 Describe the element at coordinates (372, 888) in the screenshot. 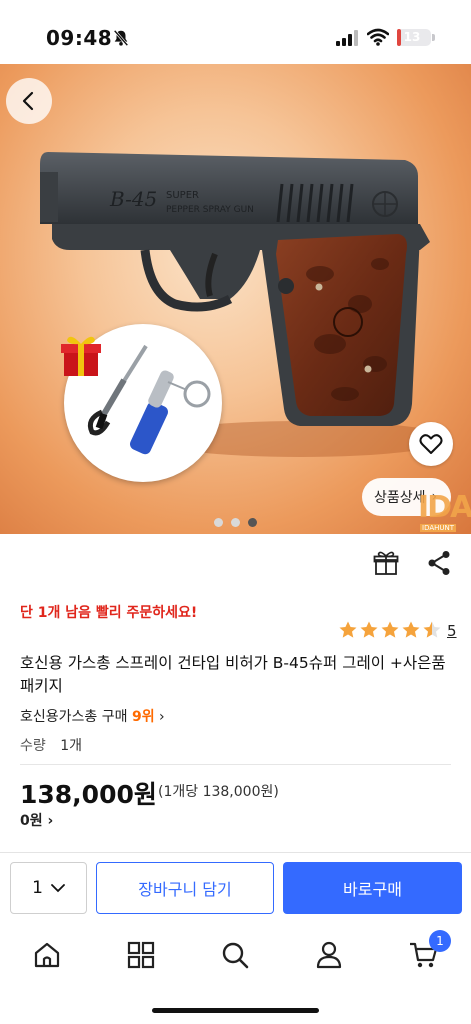

I see `buy-now-button: 바로구매` at that location.